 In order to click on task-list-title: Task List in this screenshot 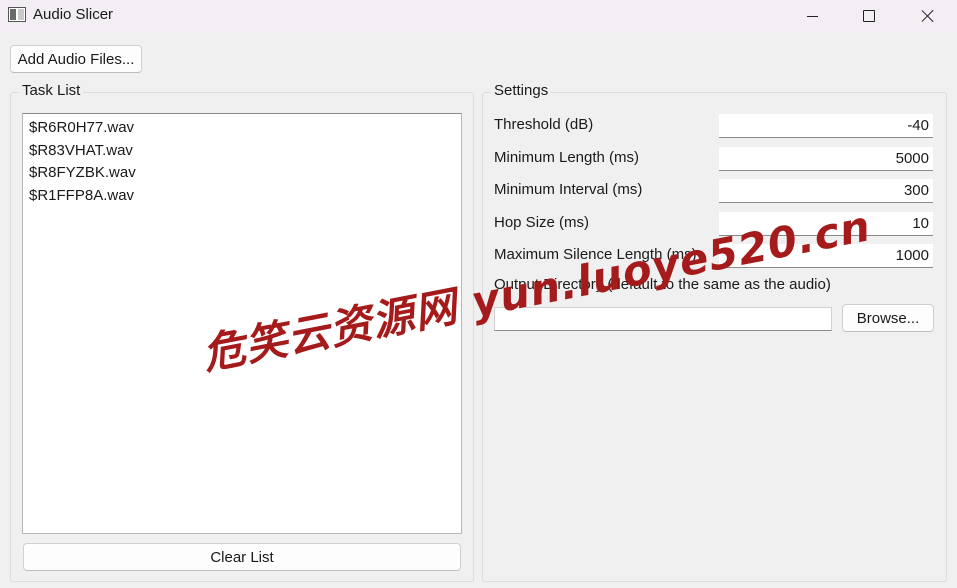, I will do `click(51, 90)`.